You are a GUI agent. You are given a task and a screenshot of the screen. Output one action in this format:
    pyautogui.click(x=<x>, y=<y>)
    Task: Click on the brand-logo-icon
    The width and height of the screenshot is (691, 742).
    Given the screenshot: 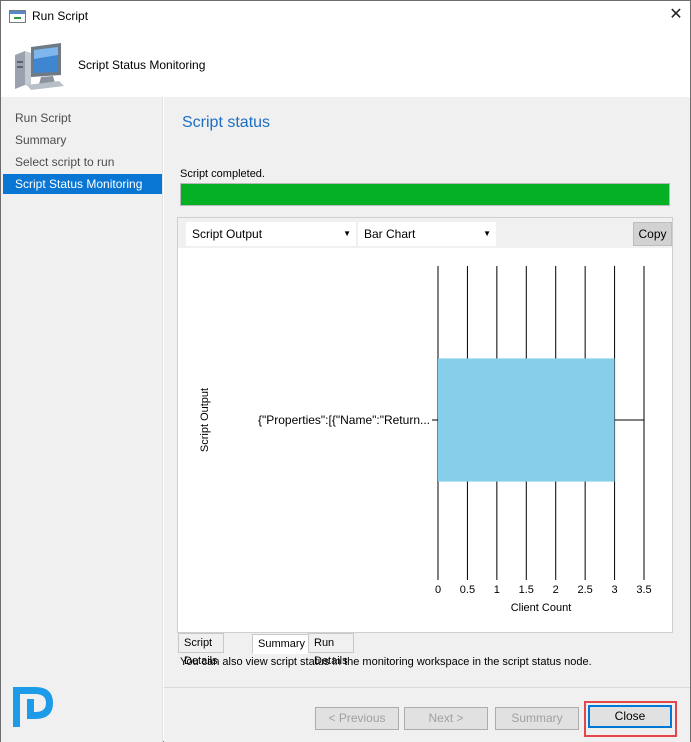 What is the action you would take?
    pyautogui.click(x=33, y=707)
    